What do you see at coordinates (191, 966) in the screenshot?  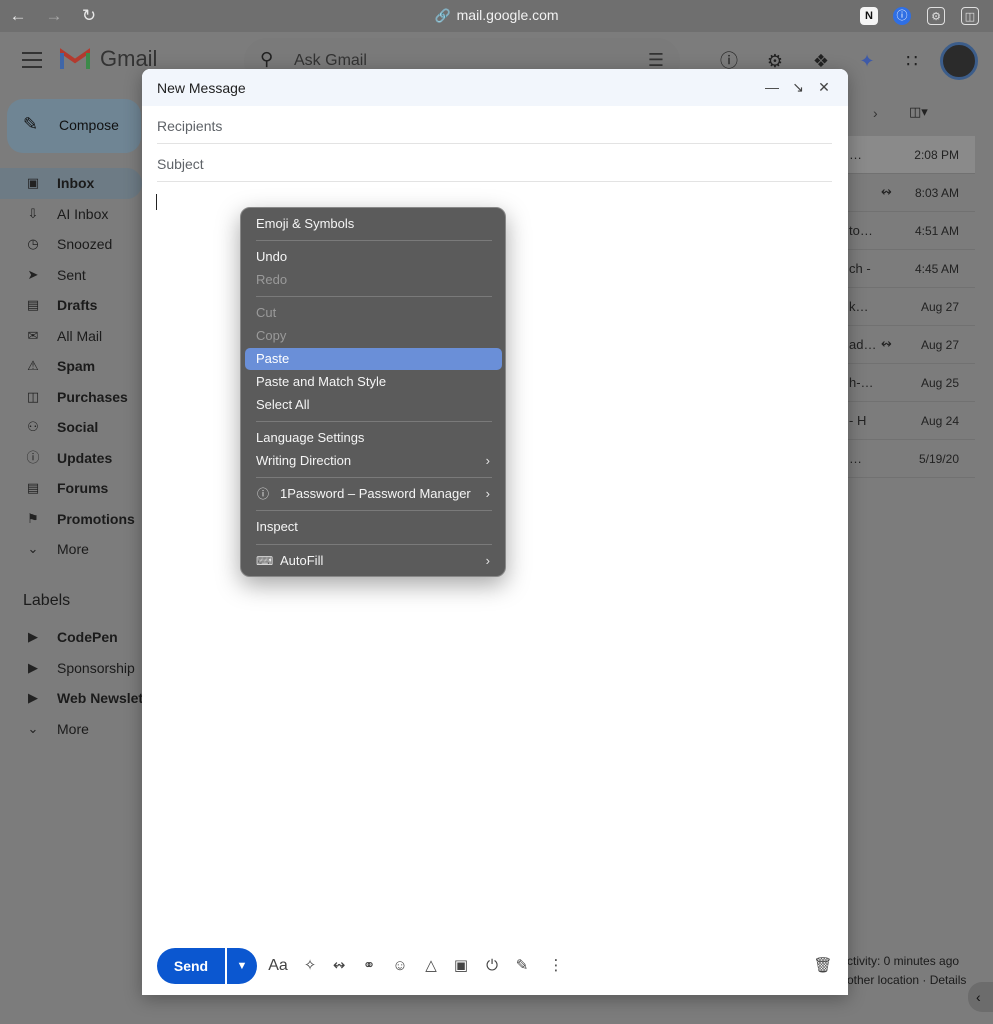 I see `send-button: Send` at bounding box center [191, 966].